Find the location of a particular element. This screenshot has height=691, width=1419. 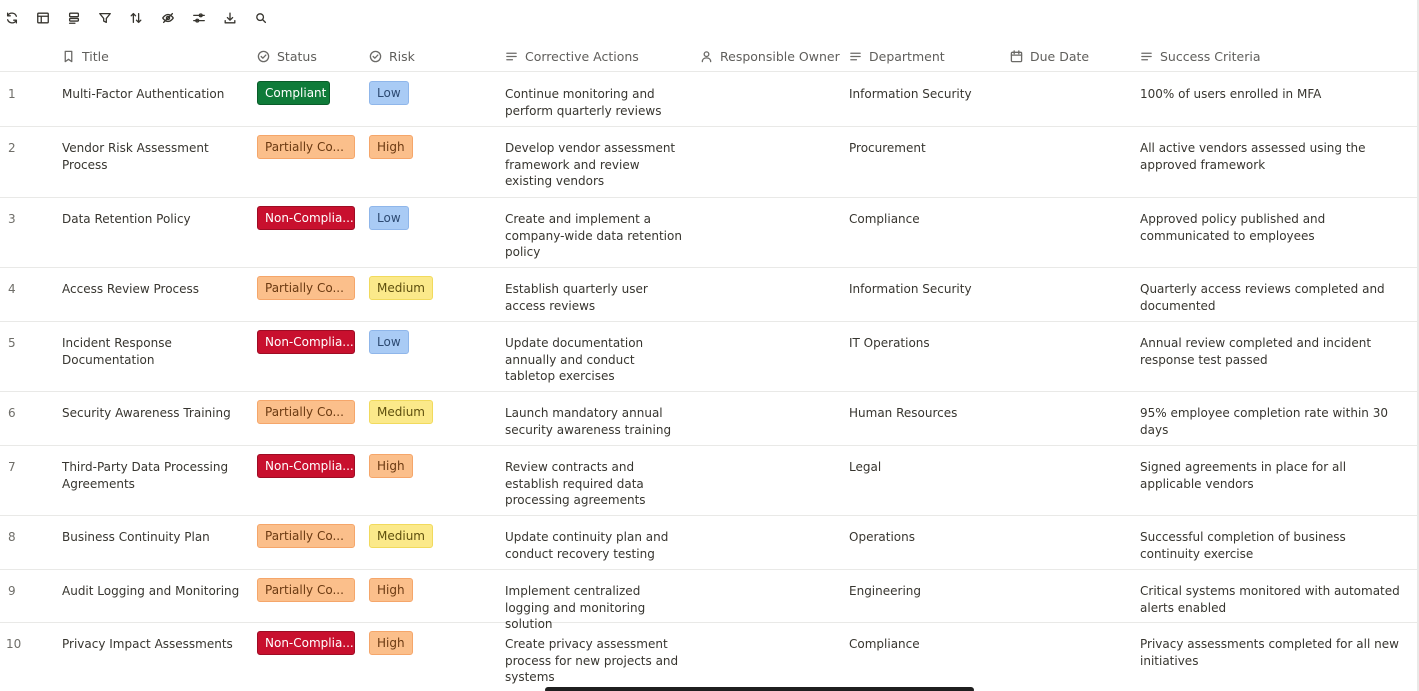

column-status-label: Status is located at coordinates (297, 56).